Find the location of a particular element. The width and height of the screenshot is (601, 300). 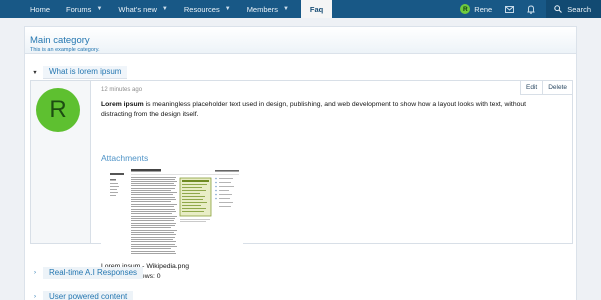

user-menu: R Rene is located at coordinates (476, 9).